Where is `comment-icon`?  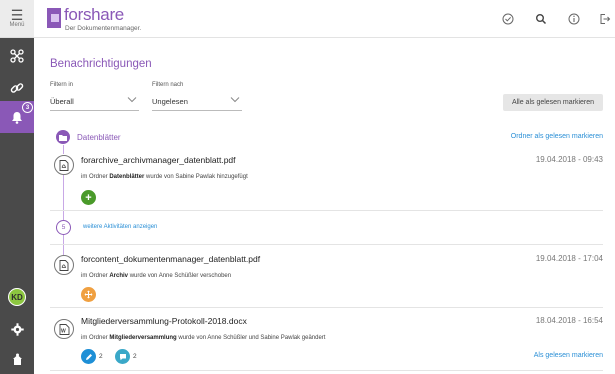
comment-icon is located at coordinates (122, 356).